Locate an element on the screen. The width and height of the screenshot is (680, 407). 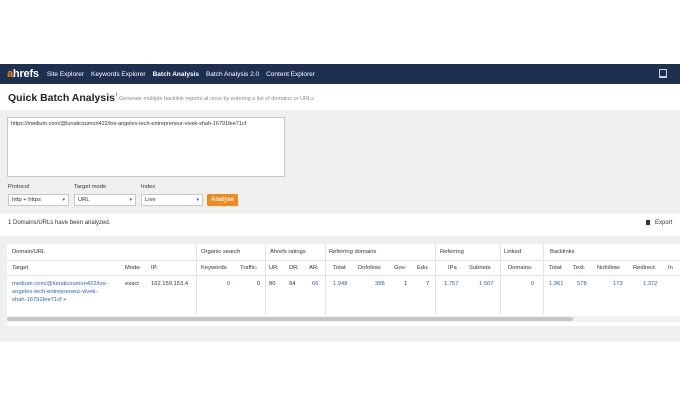
col-bl-total: Totali is located at coordinates (555, 268).